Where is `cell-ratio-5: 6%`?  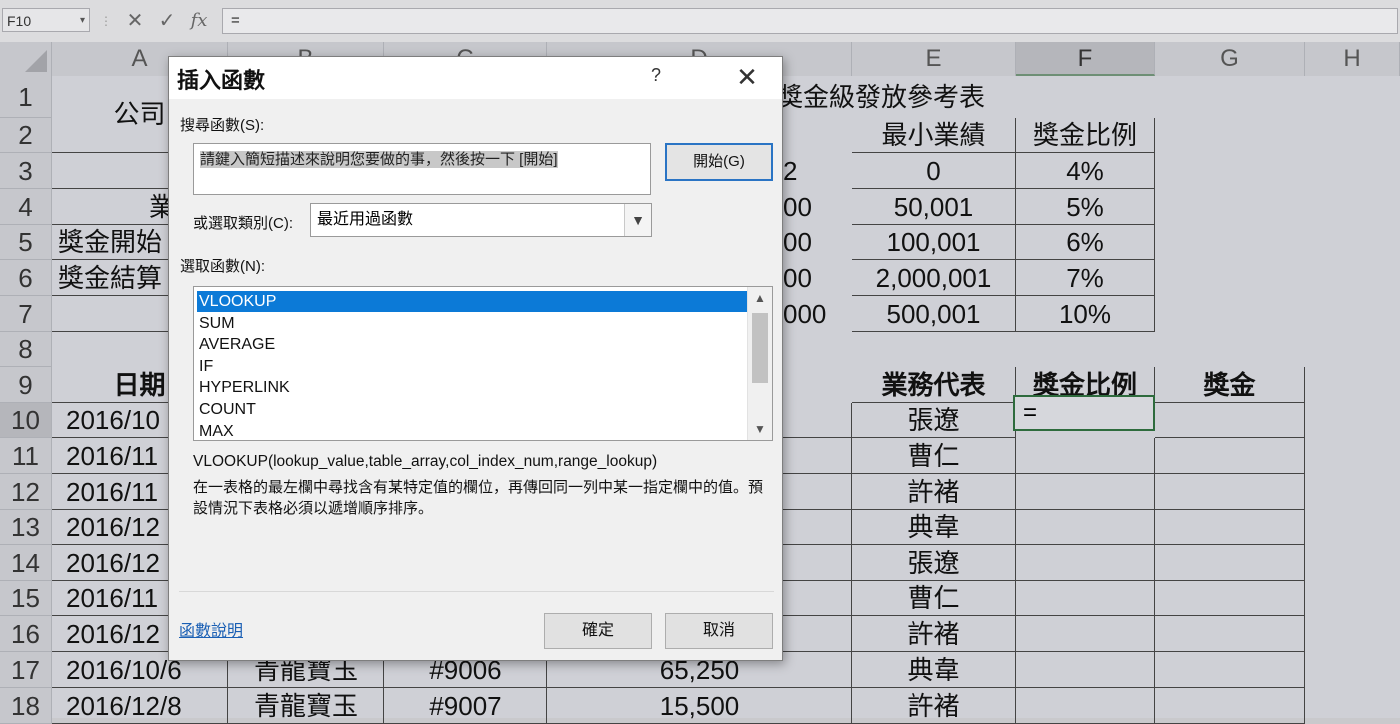 cell-ratio-5: 6% is located at coordinates (1085, 242).